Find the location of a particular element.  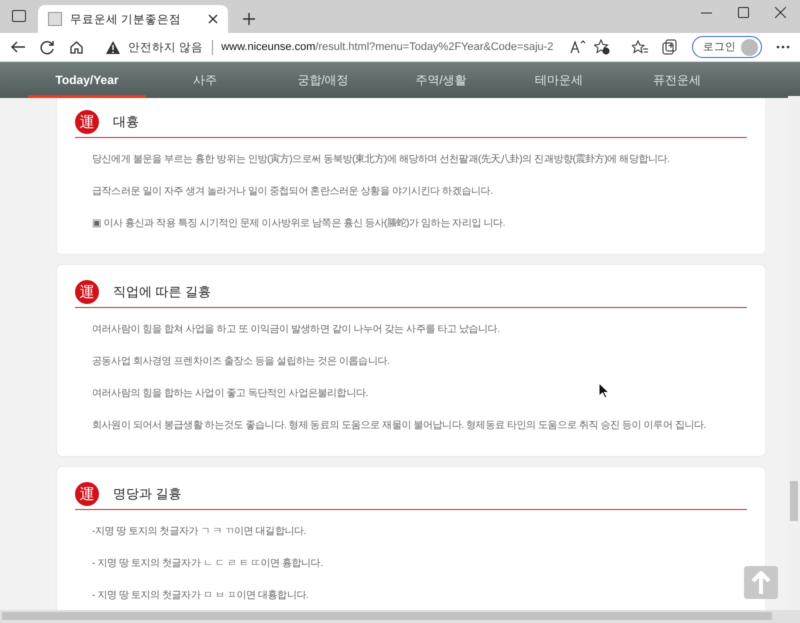

browser-tab: 무료운세 기분좋은점 is located at coordinates (133, 19).